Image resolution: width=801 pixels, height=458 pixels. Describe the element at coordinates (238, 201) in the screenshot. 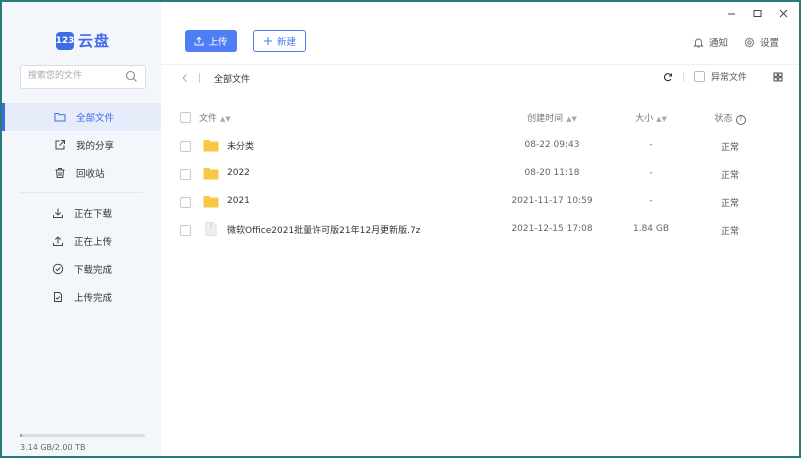

I see `file-name-label: 2021` at that location.